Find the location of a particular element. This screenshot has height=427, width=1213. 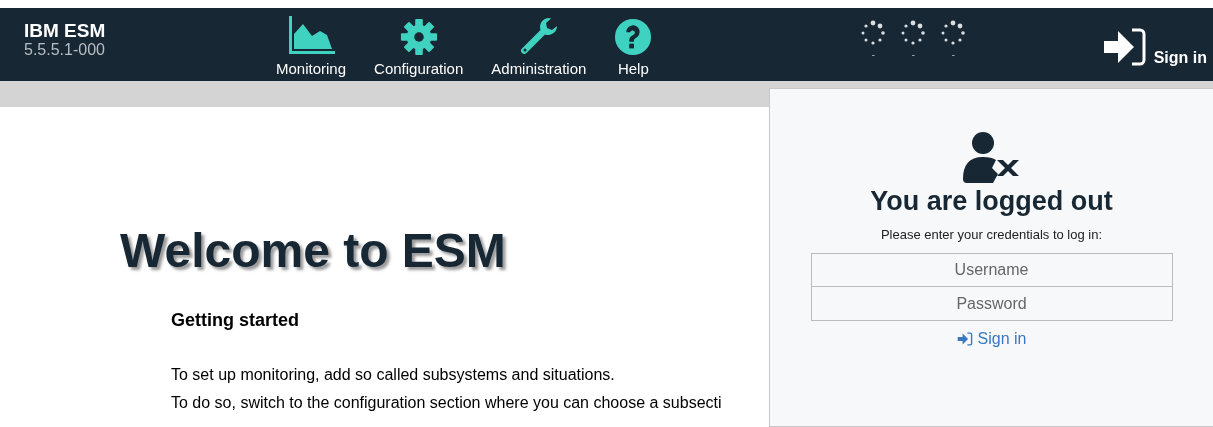

wrench-icon is located at coordinates (538, 36).